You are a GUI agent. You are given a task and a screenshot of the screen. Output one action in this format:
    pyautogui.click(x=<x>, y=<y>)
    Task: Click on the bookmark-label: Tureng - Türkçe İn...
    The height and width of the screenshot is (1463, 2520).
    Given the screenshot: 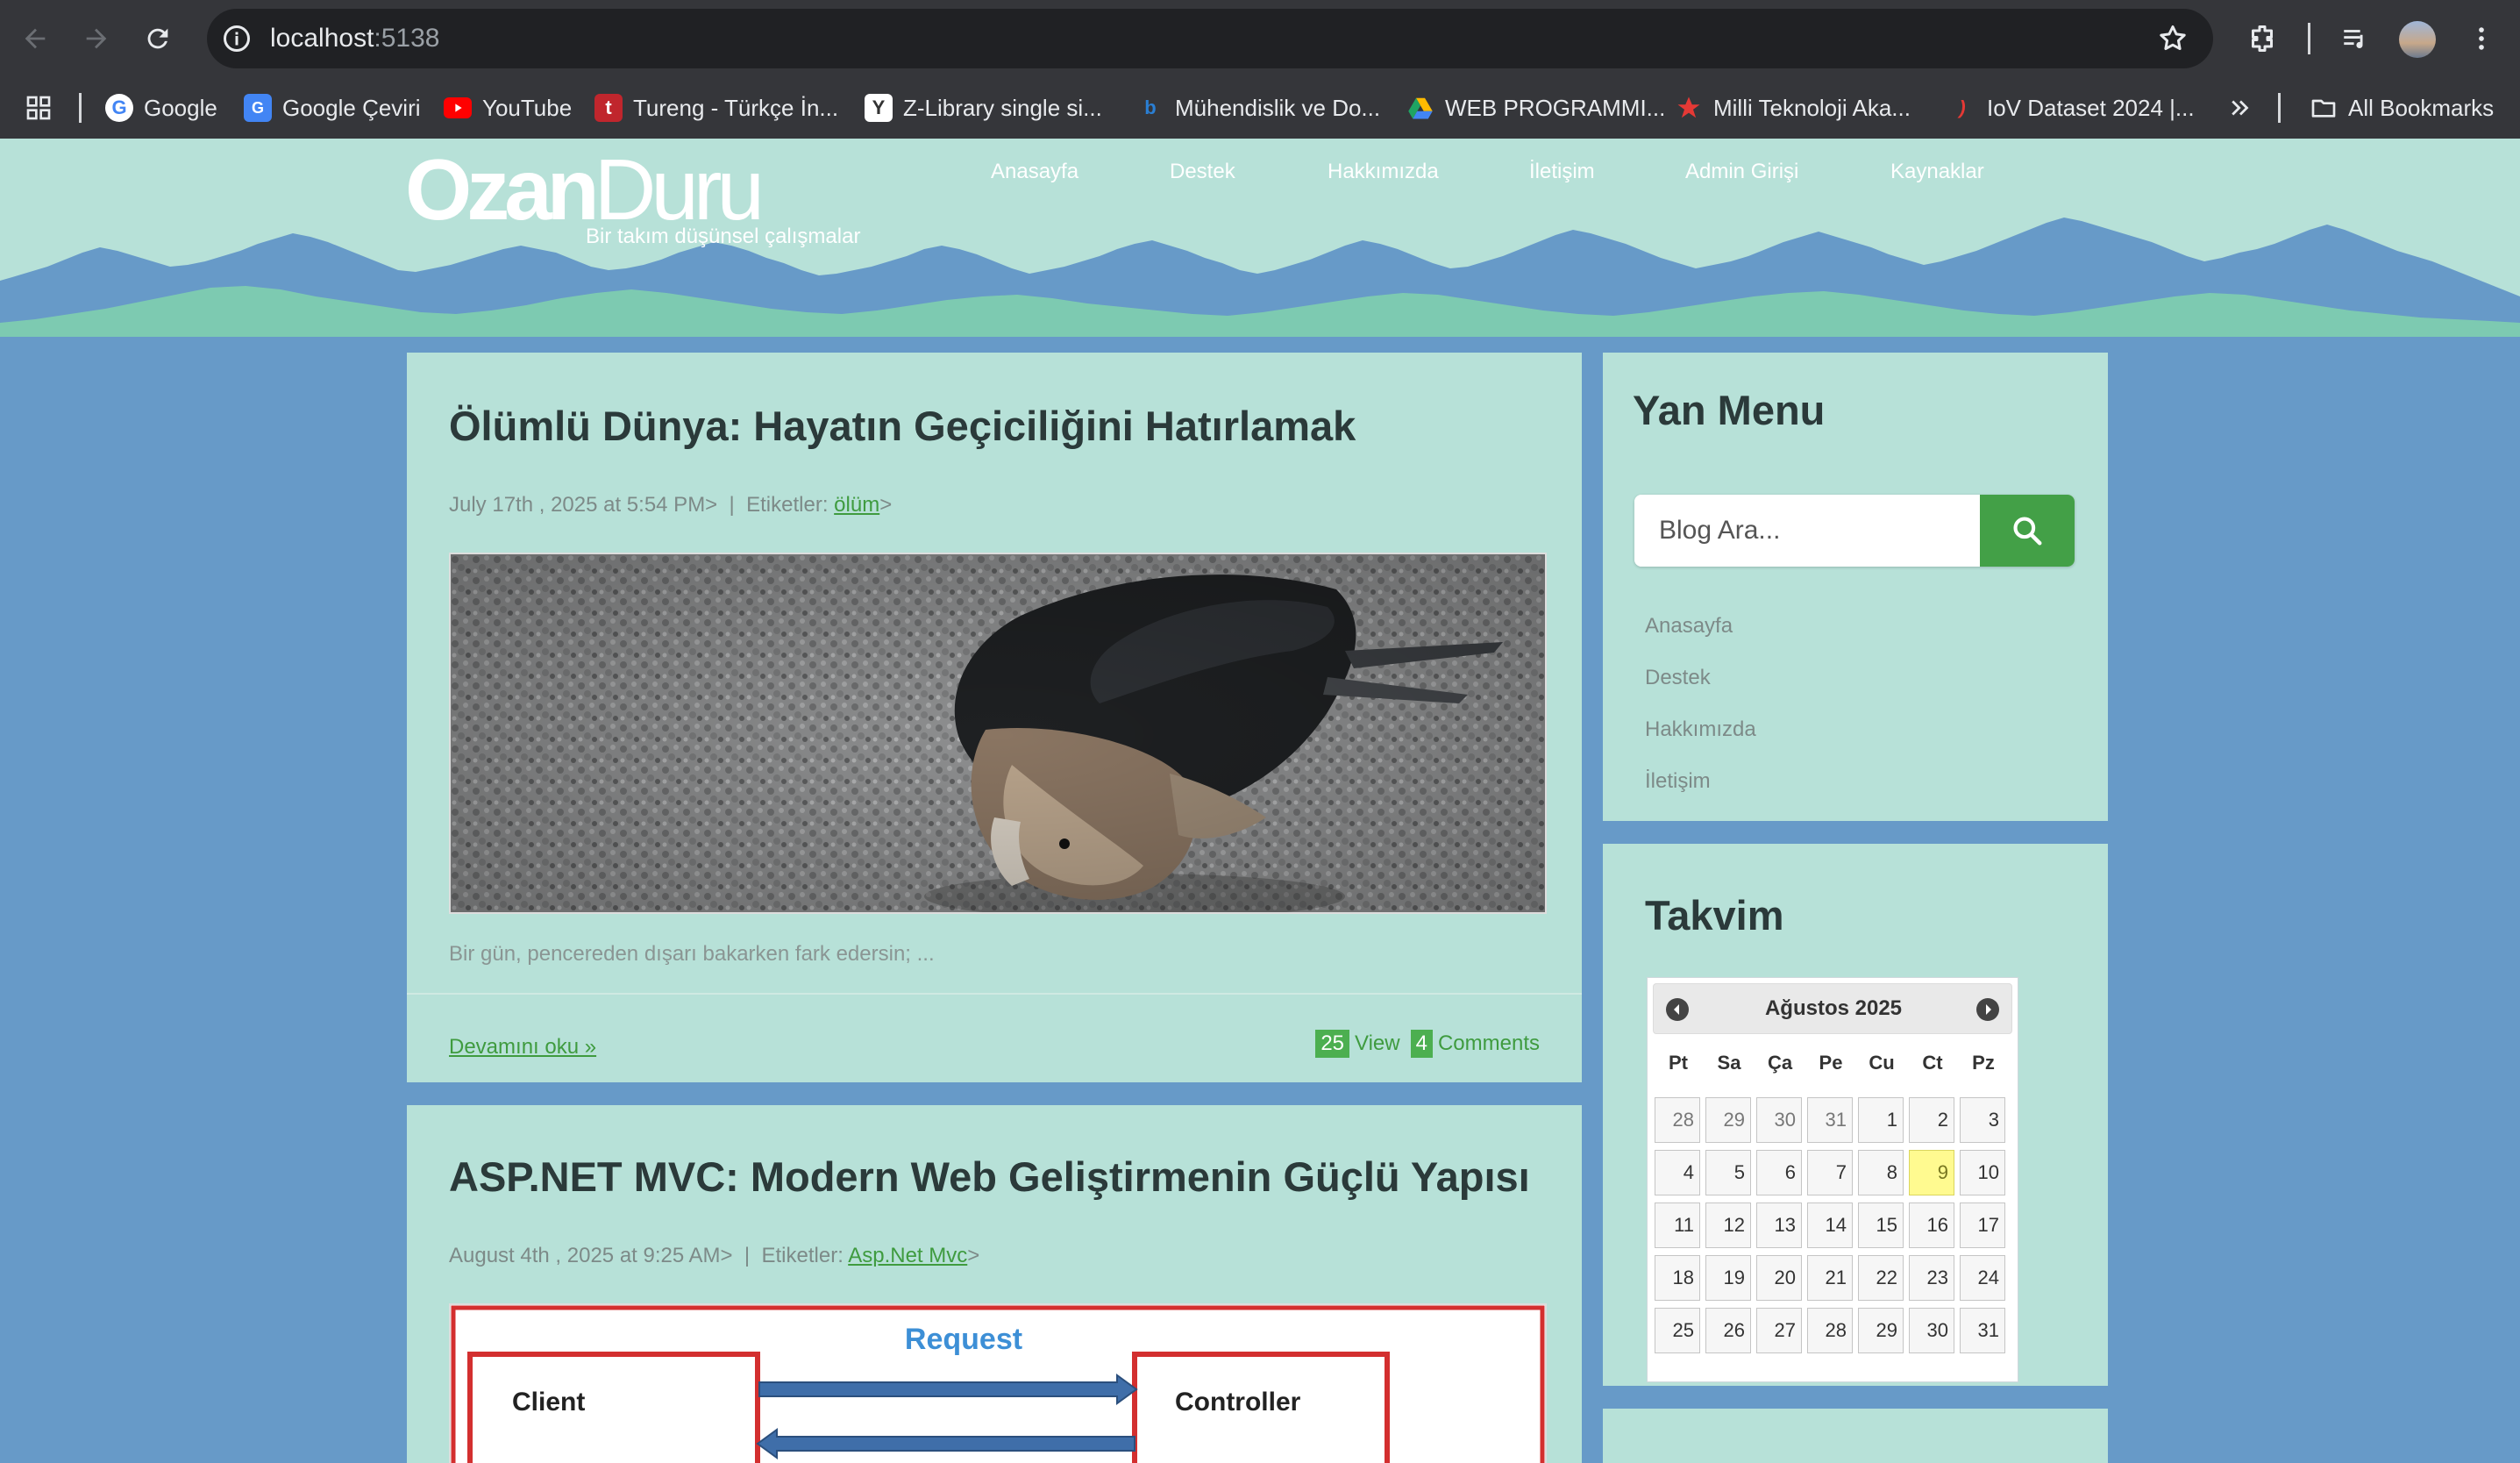 What is the action you would take?
    pyautogui.click(x=736, y=107)
    